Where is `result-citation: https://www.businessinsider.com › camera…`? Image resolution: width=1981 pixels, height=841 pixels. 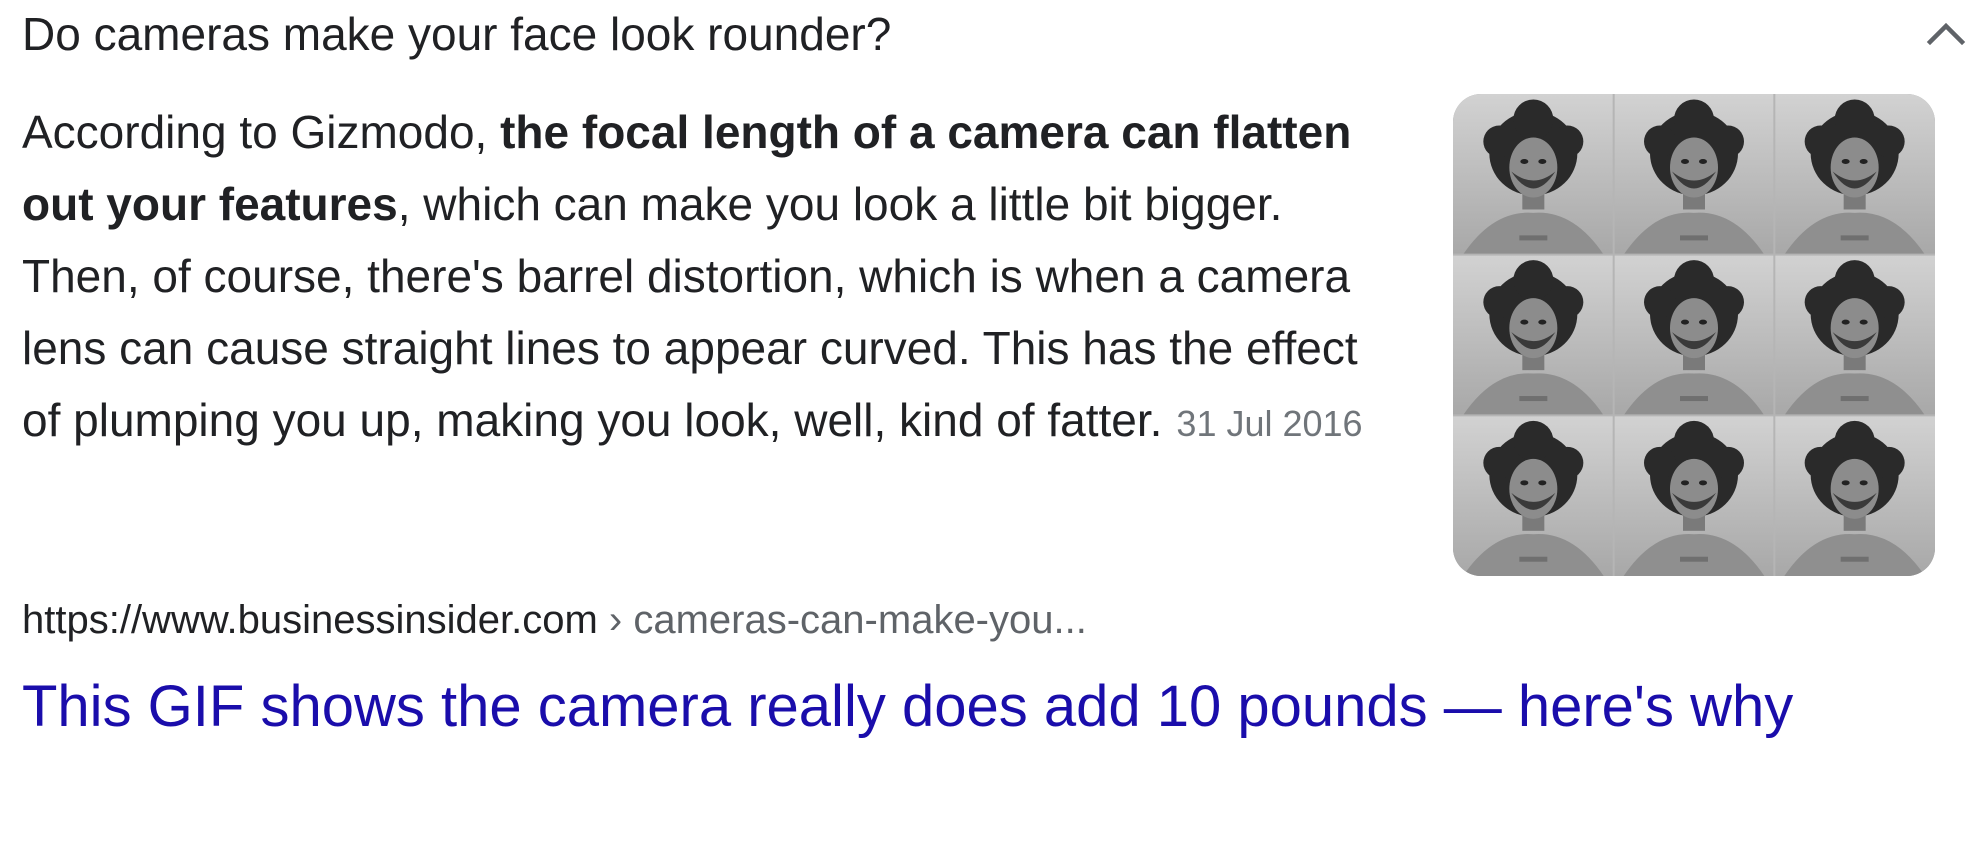 result-citation: https://www.businessinsider.com › camera… is located at coordinates (554, 620).